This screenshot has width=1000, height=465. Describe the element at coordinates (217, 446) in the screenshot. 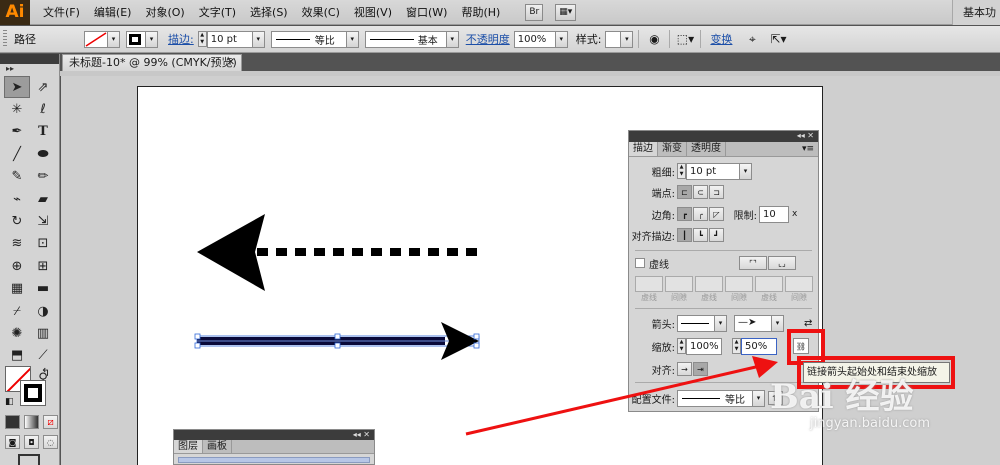

I see `tab-artboards: 画板` at that location.